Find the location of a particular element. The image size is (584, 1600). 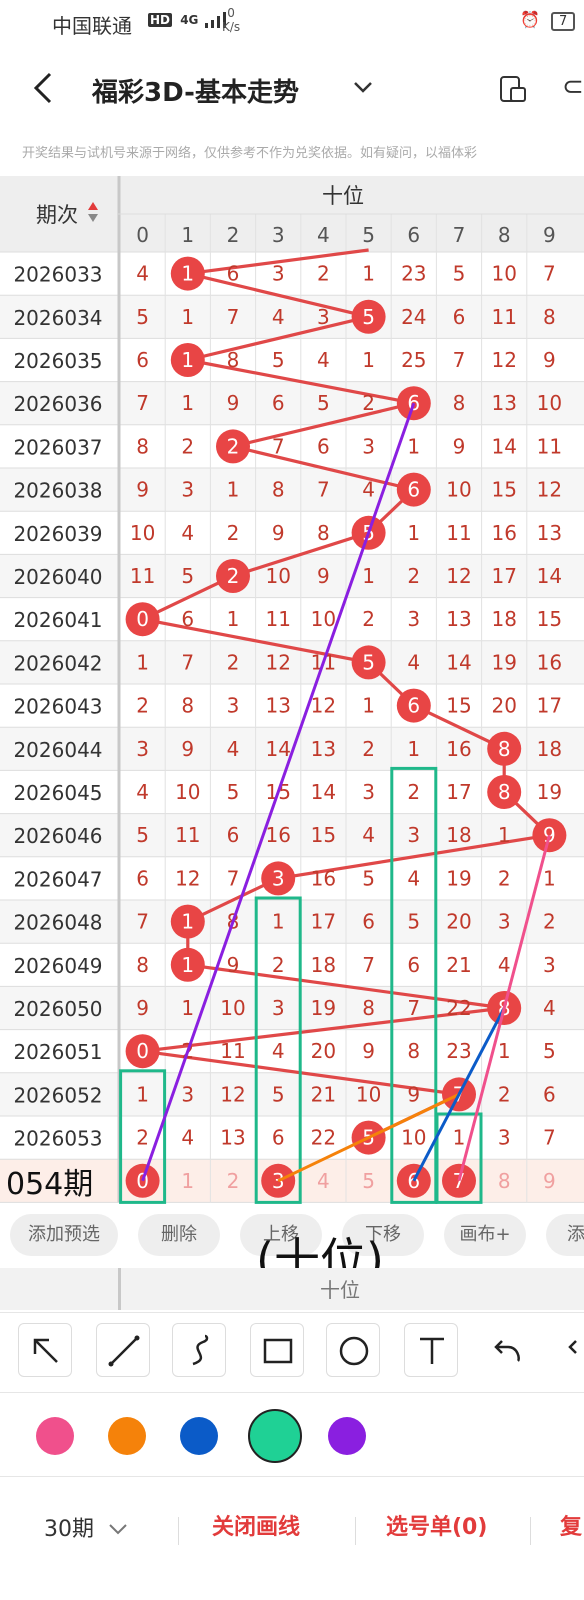

orange-swatch is located at coordinates (127, 1436).